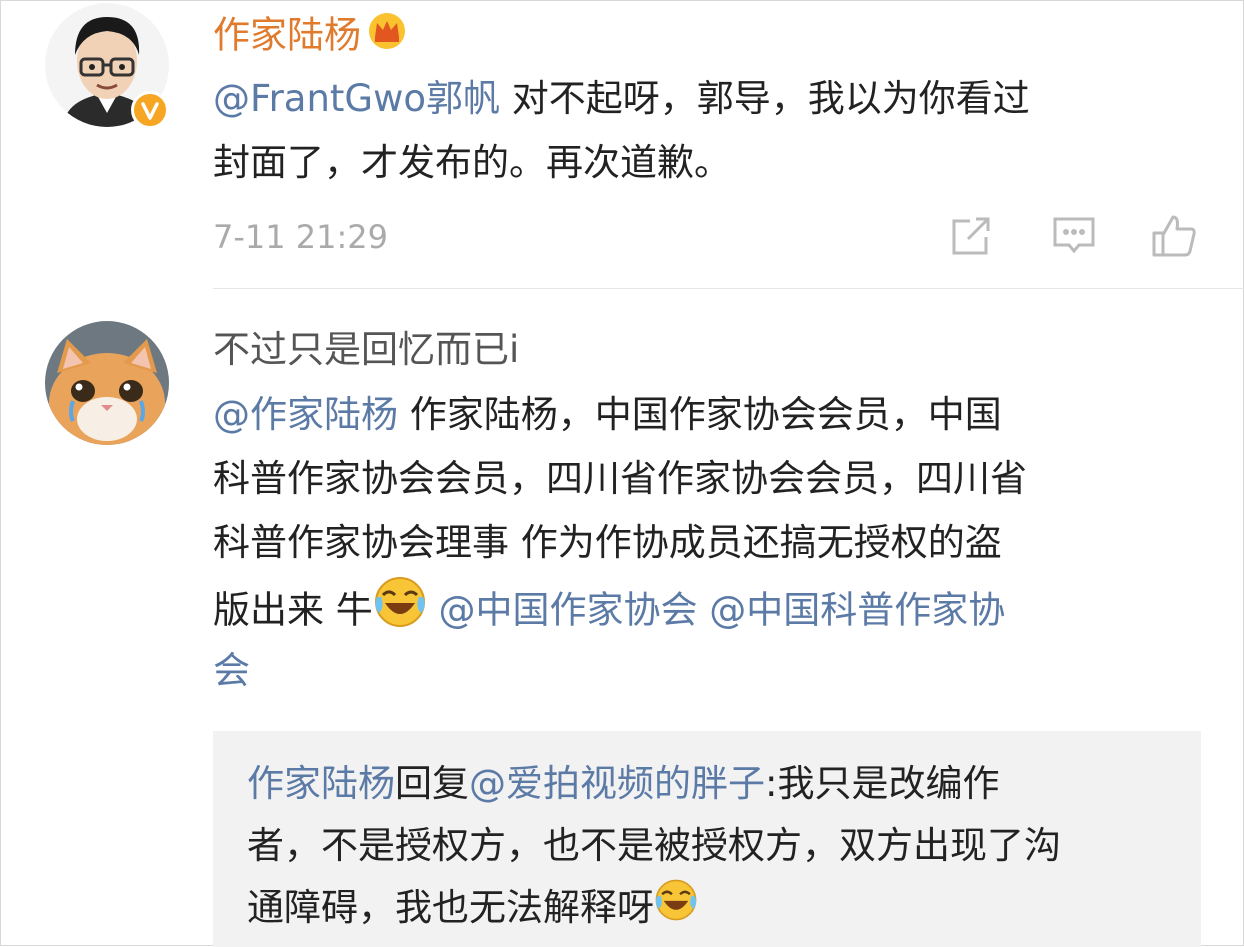 The image size is (1244, 947). Describe the element at coordinates (321, 783) in the screenshot. I see `mention-link: 作家陆杨` at that location.